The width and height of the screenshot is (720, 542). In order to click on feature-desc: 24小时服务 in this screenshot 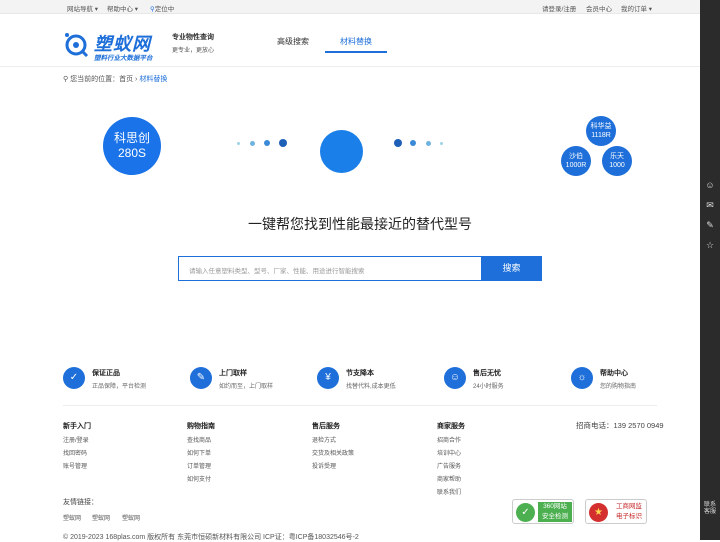, I will do `click(488, 387)`.